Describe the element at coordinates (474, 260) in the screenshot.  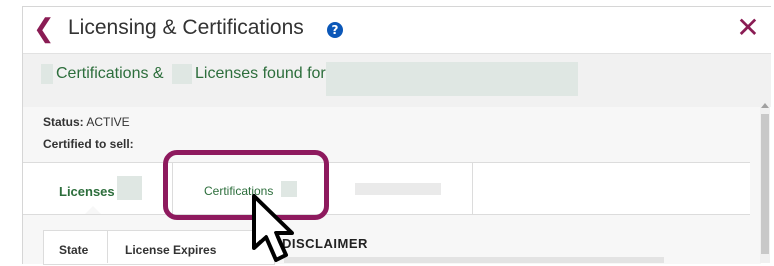
I see `disclaimer-text` at that location.